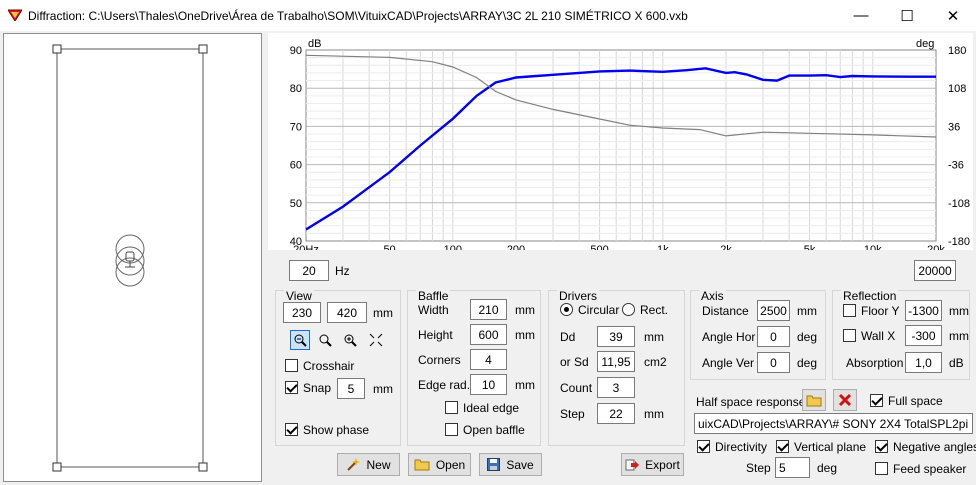  I want to click on min-frequency-input: 20, so click(309, 270).